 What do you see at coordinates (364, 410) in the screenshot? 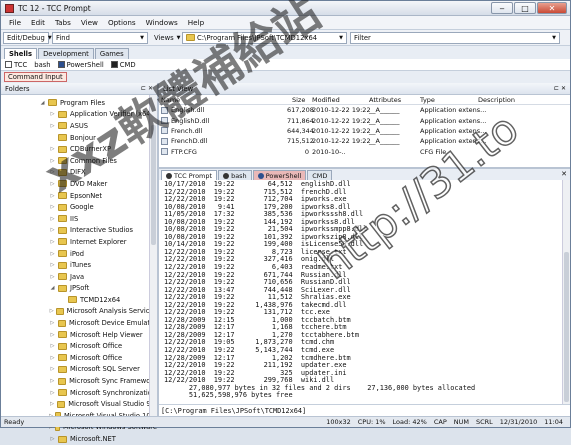
I see `console-prompt: [C:\Program Files\JPSoft\TCMD12x64]` at bounding box center [364, 410].